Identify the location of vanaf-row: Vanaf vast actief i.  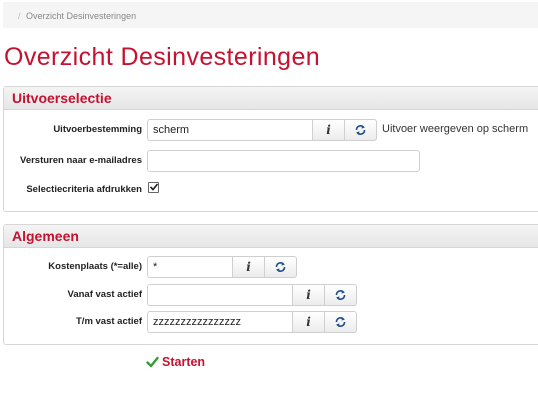
(271, 295).